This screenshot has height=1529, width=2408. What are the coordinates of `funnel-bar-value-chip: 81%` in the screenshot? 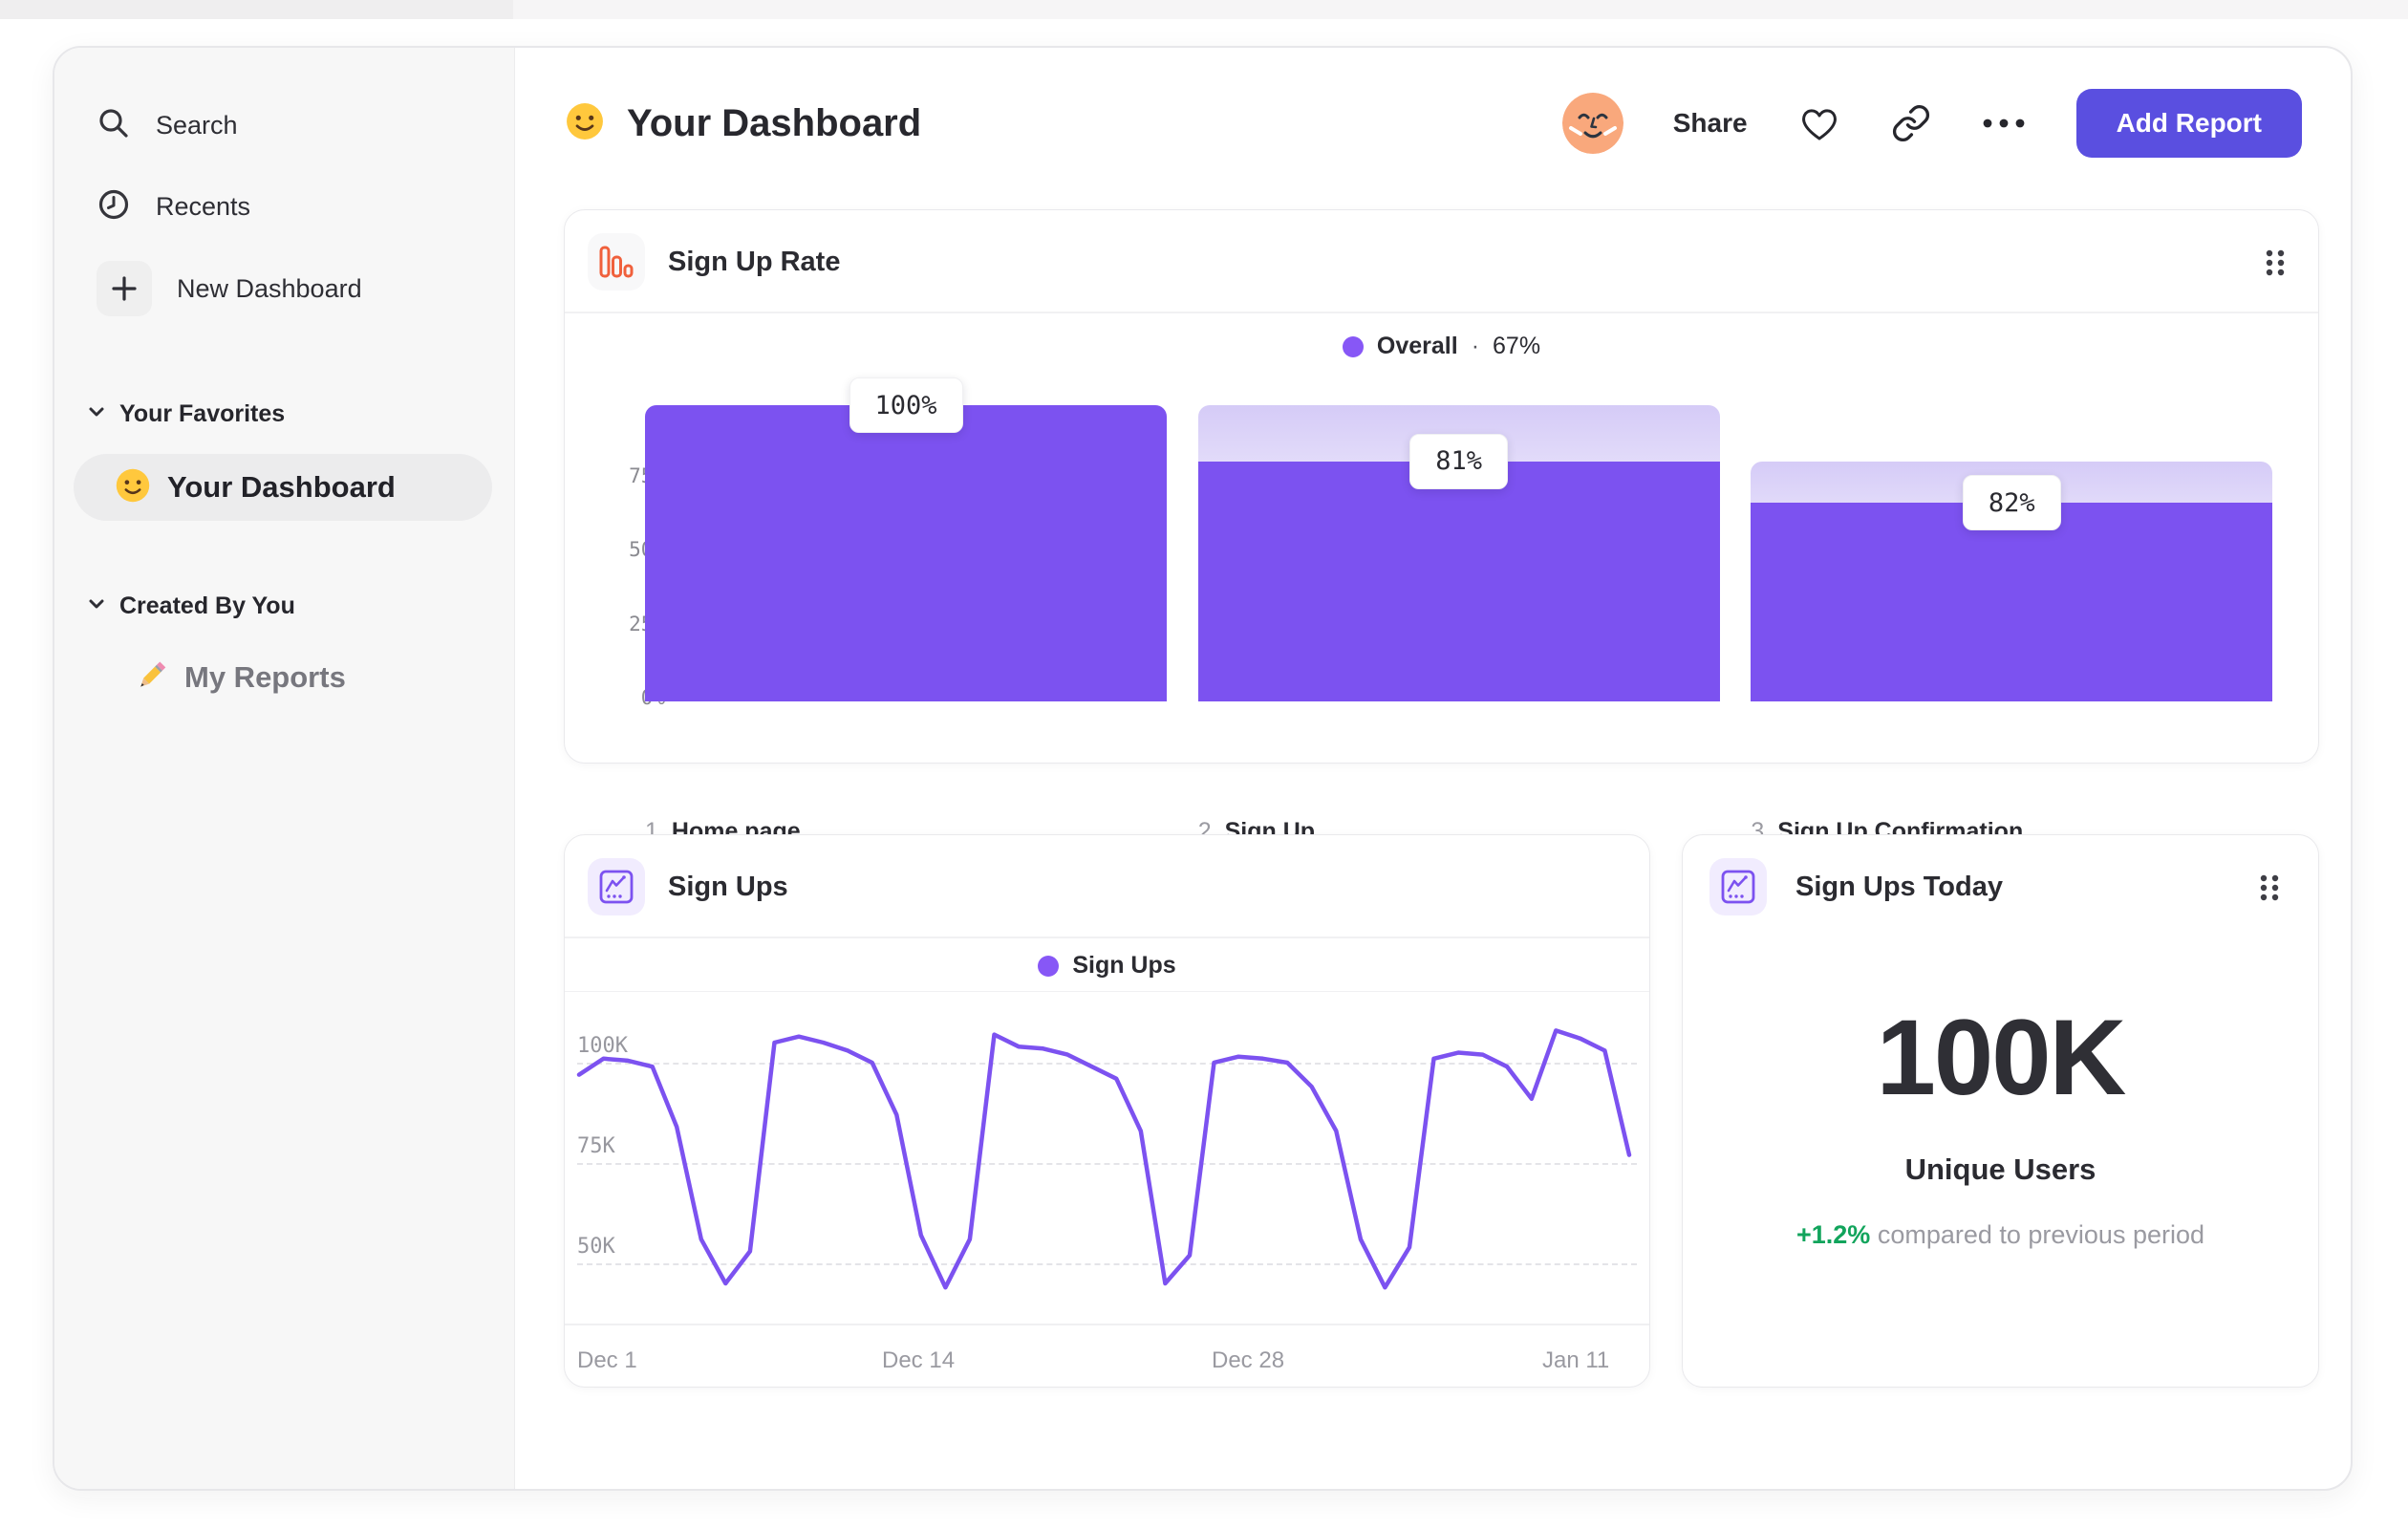 It's located at (1458, 461).